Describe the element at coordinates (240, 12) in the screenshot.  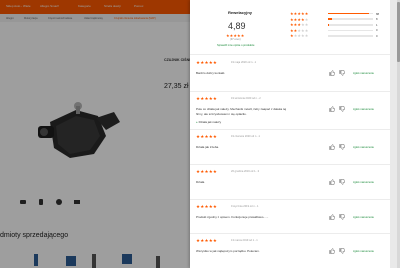
I see `rating-label: Rewelacyjny` at that location.